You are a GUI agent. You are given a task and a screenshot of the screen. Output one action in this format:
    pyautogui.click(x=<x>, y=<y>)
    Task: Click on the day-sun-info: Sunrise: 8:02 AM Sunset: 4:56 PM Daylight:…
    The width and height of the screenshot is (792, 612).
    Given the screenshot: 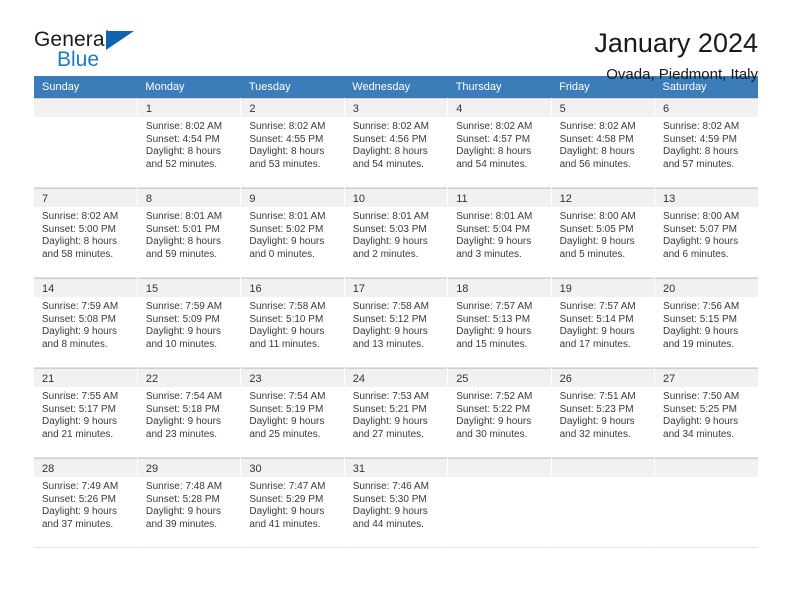 What is the action you would take?
    pyautogui.click(x=396, y=144)
    